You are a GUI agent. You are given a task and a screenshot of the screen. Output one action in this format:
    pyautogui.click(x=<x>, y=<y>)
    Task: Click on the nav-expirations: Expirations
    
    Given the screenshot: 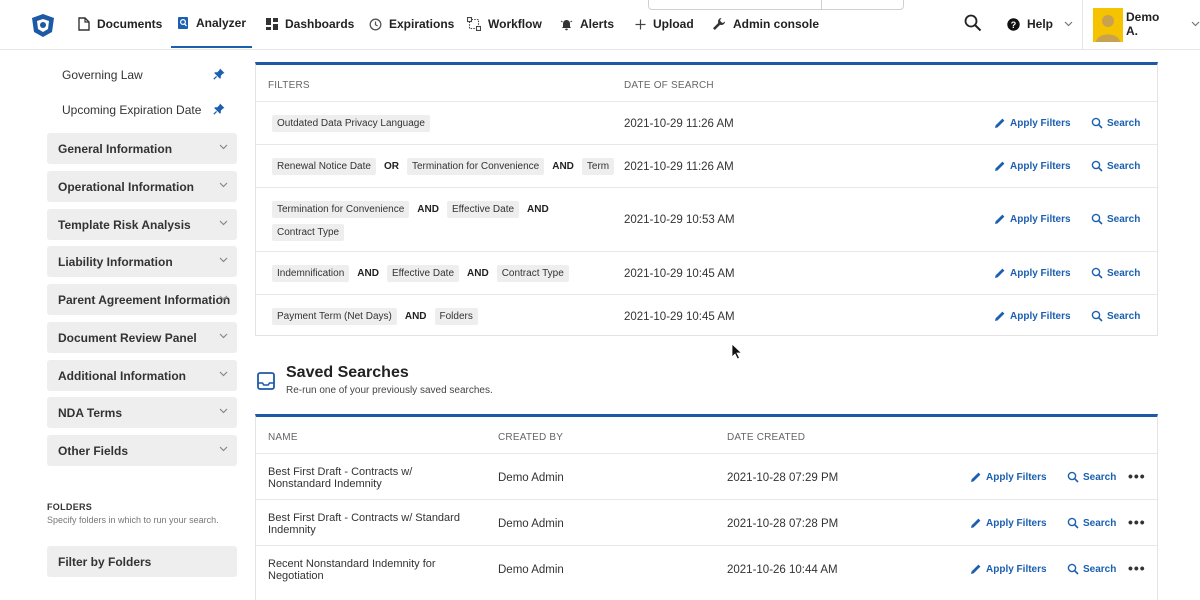 What is the action you would take?
    pyautogui.click(x=411, y=24)
    